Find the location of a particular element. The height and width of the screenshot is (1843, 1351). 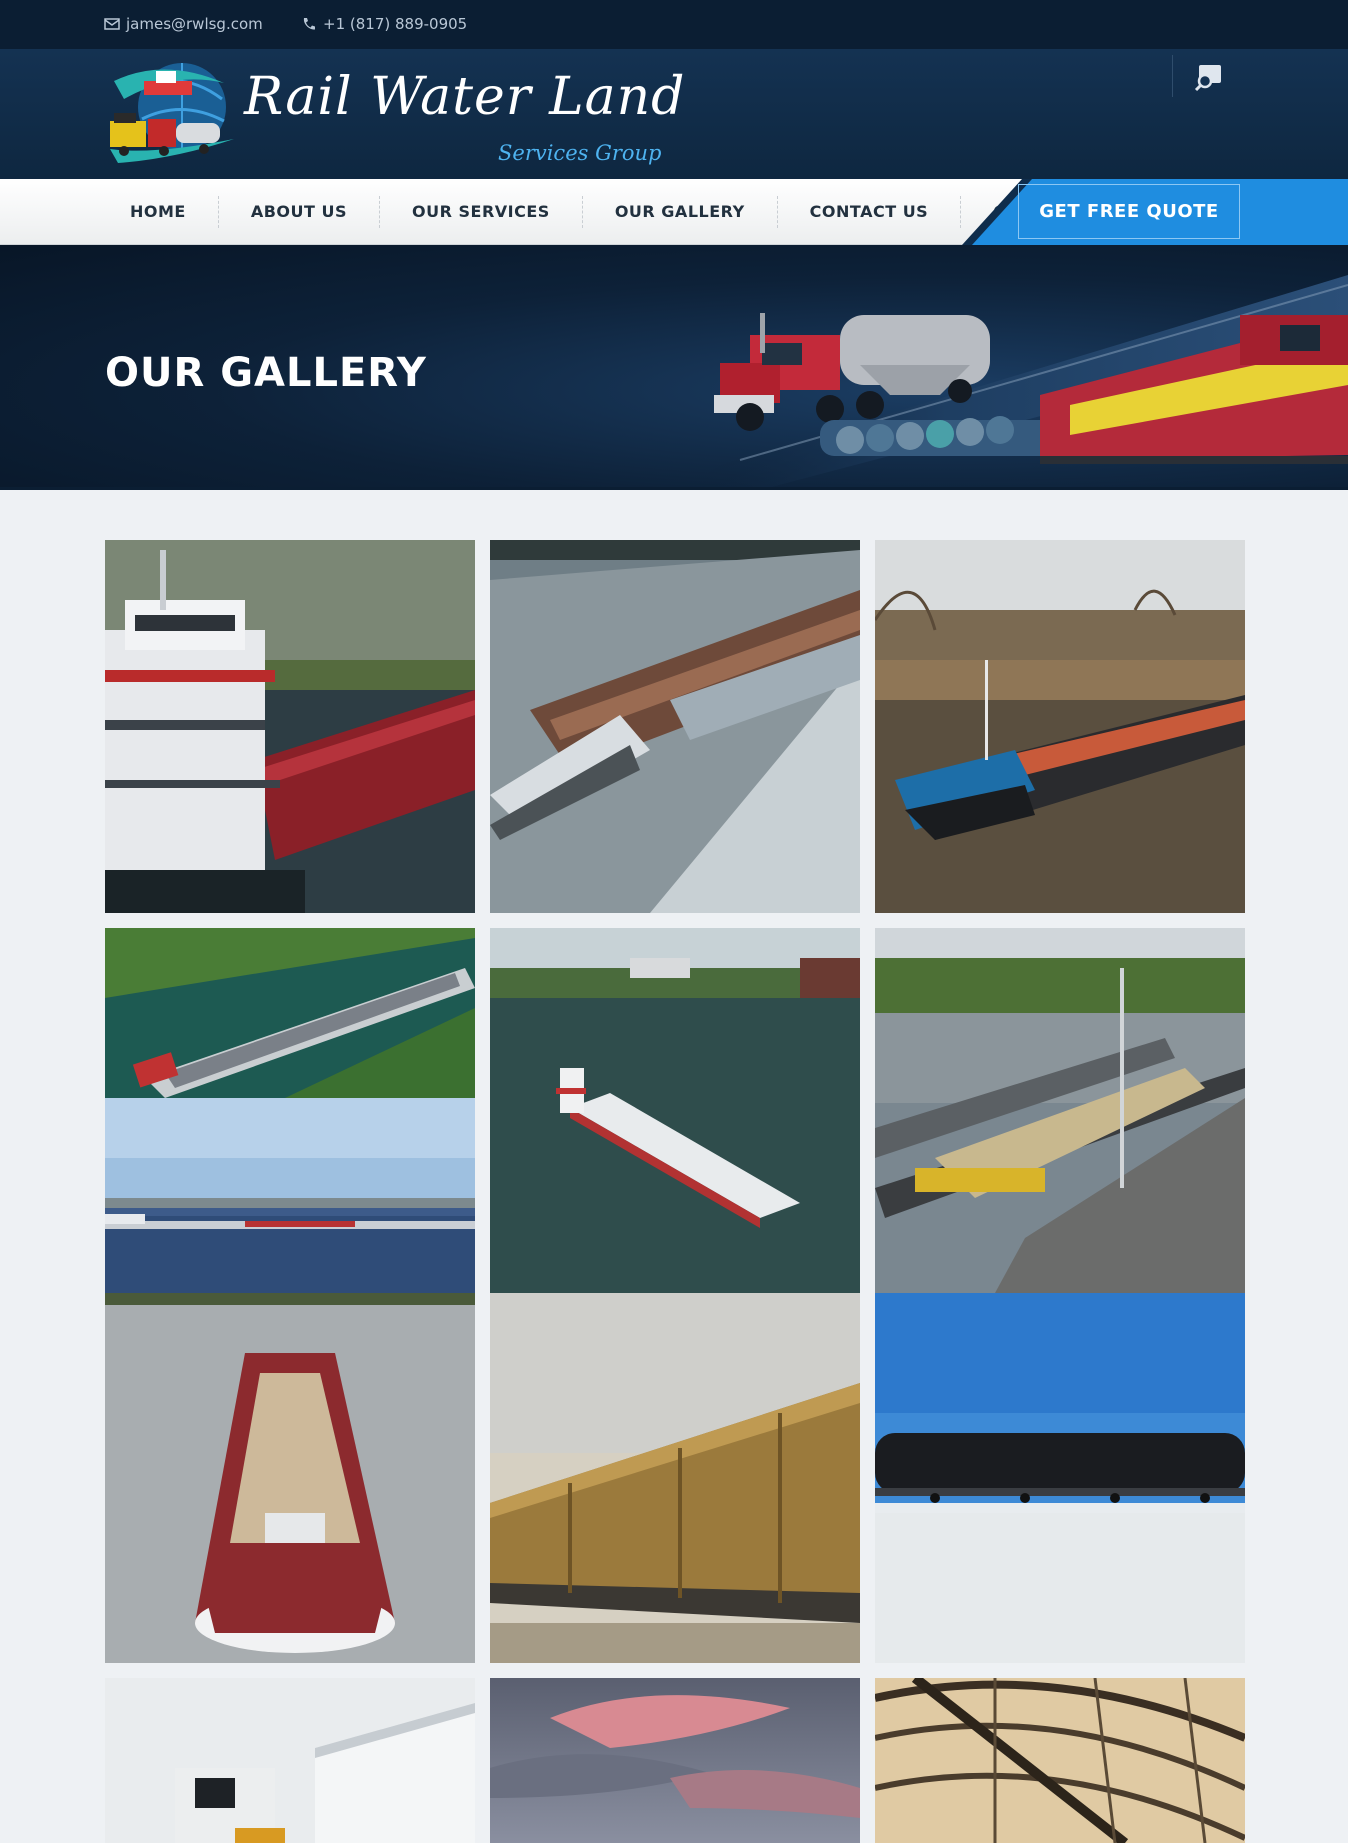

blue-barge-canal-image is located at coordinates (1060, 726).